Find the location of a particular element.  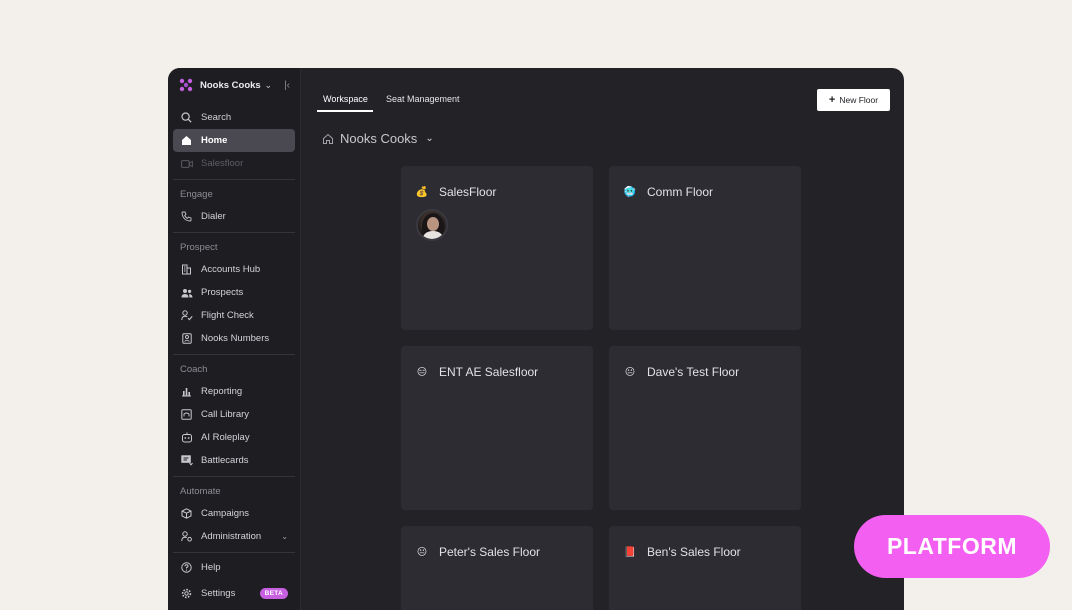

sidebar-item-label: Dialer is located at coordinates (213, 216).